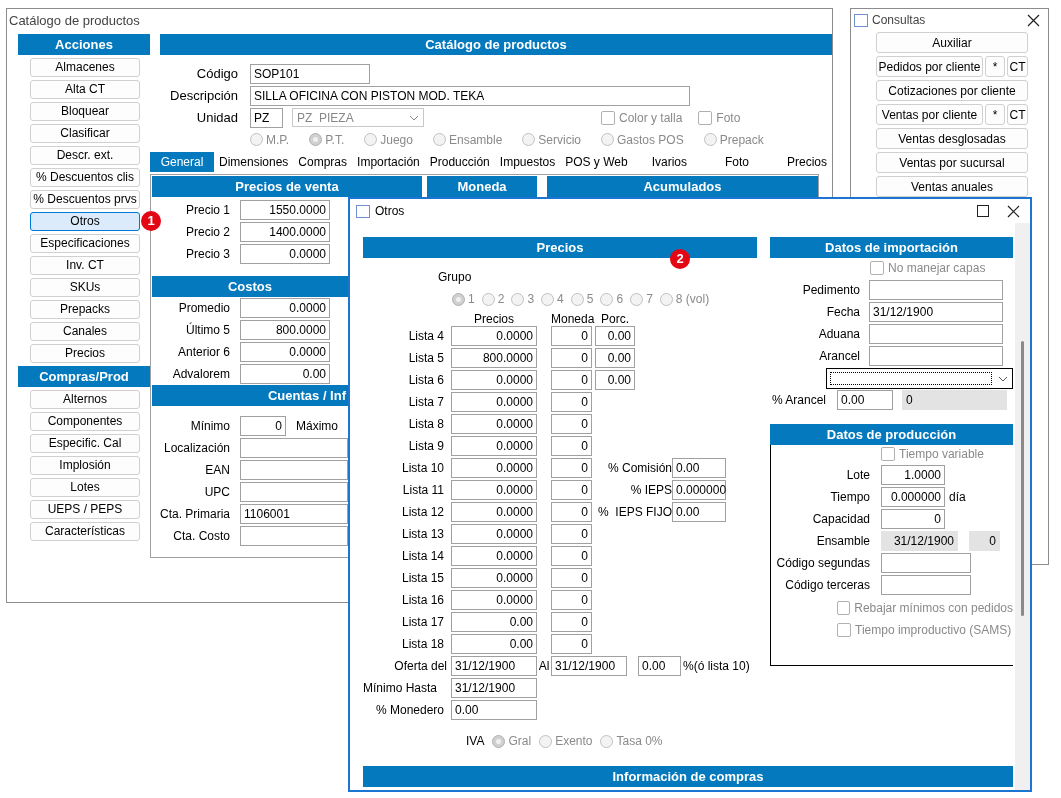  Describe the element at coordinates (85, 331) in the screenshot. I see `sidebar-button: Canales` at that location.